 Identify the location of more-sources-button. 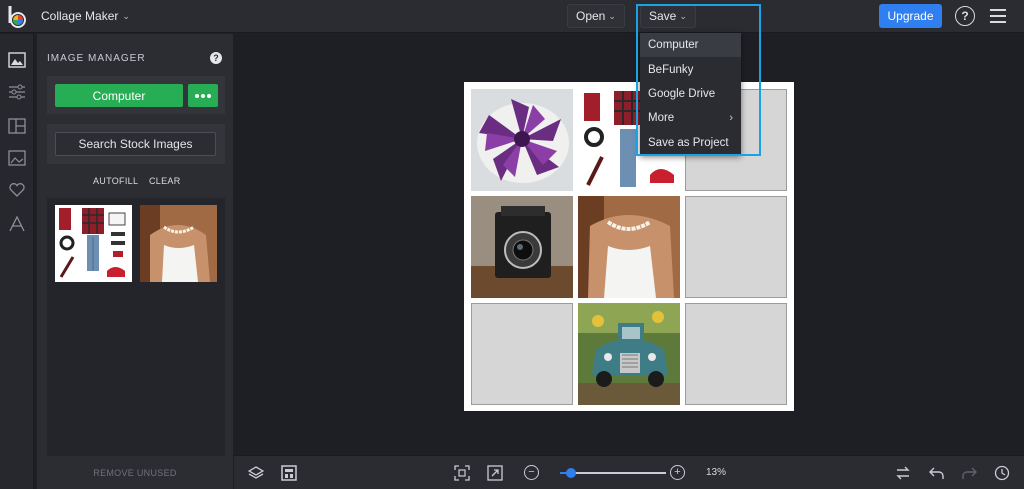
(203, 95).